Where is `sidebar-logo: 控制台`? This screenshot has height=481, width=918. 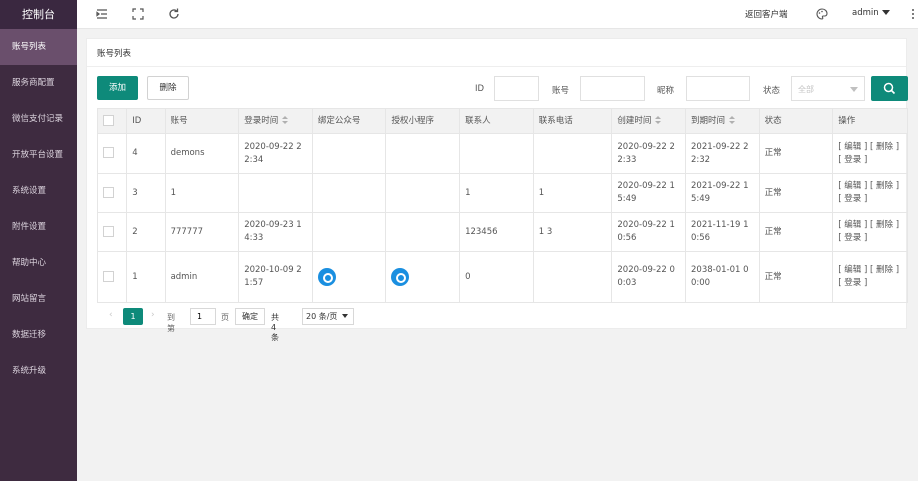 sidebar-logo: 控制台 is located at coordinates (38, 14).